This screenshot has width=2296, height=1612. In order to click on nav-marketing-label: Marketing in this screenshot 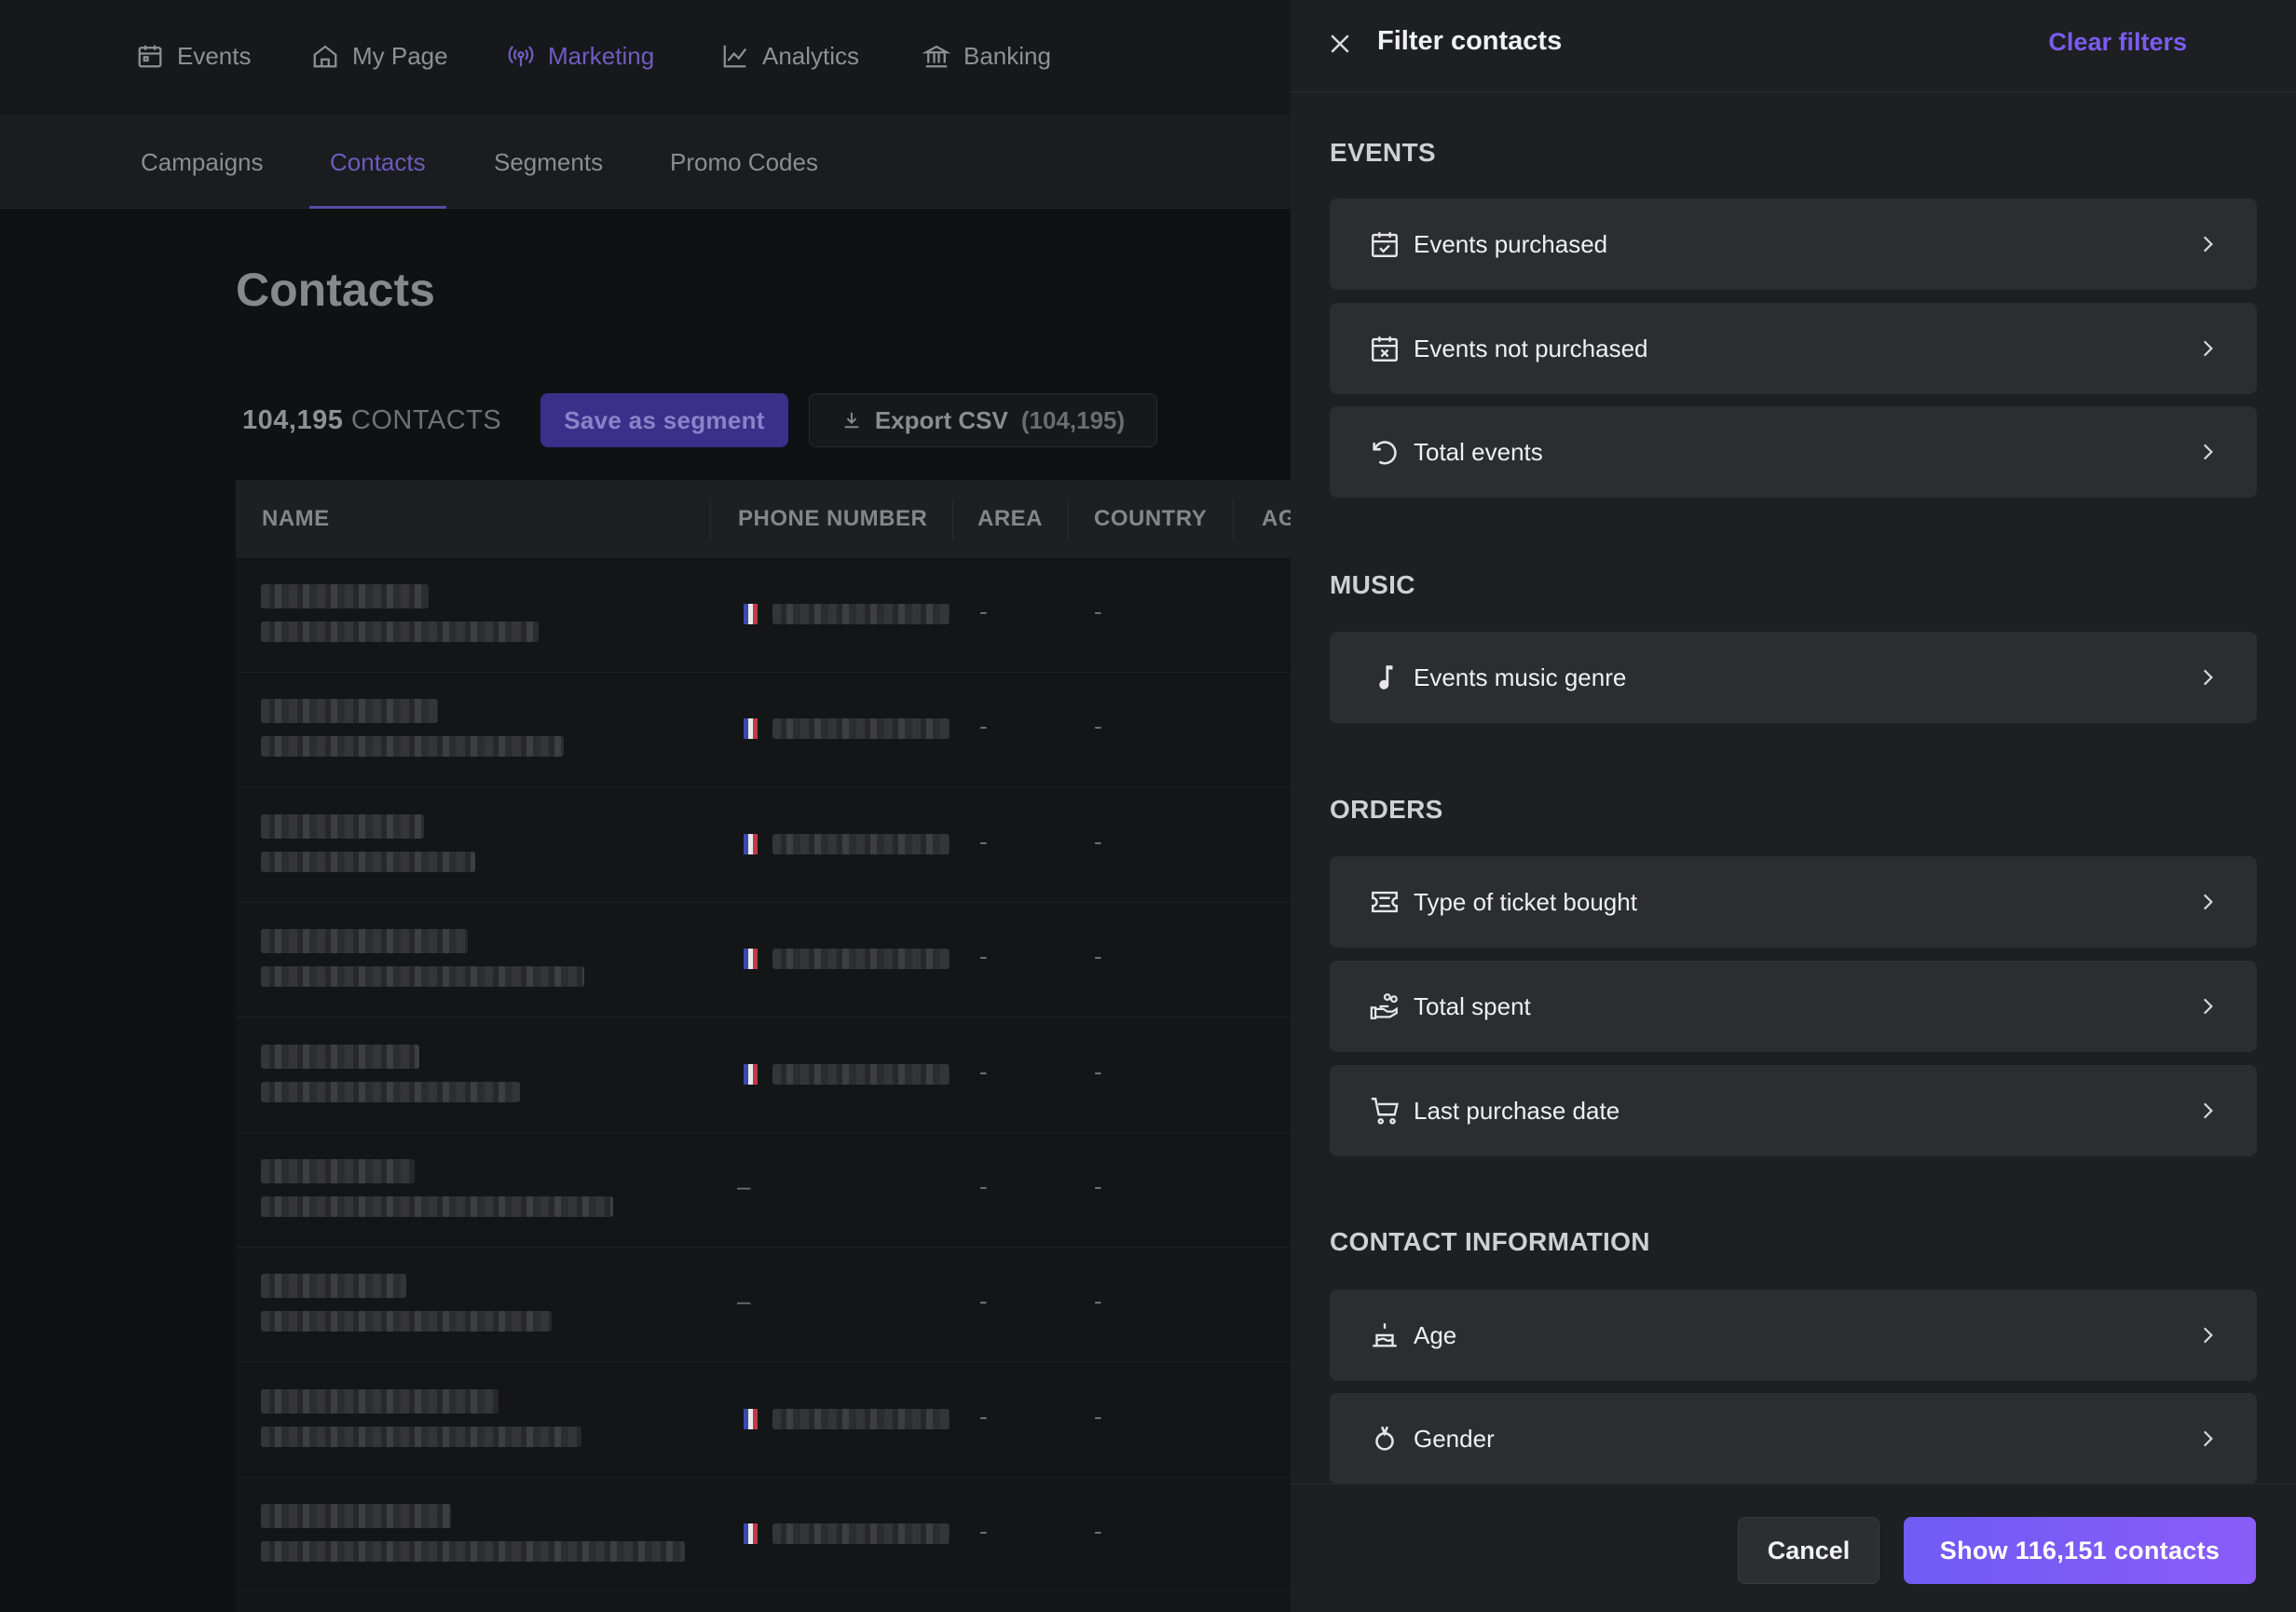, I will do `click(601, 55)`.